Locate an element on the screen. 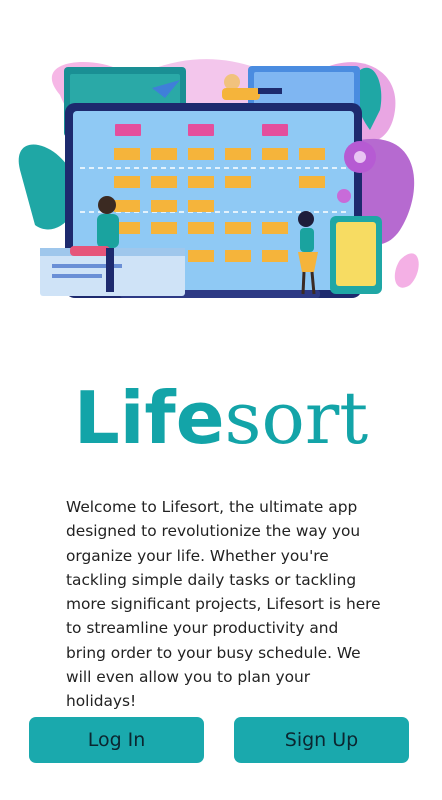 The width and height of the screenshot is (442, 800). signup-button: Sign Up is located at coordinates (321, 740).